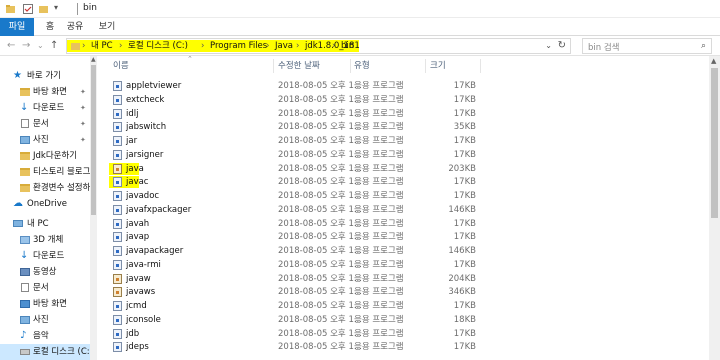  I want to click on sidebar-item-onedrive: ☁ OneDrive, so click(45, 204).